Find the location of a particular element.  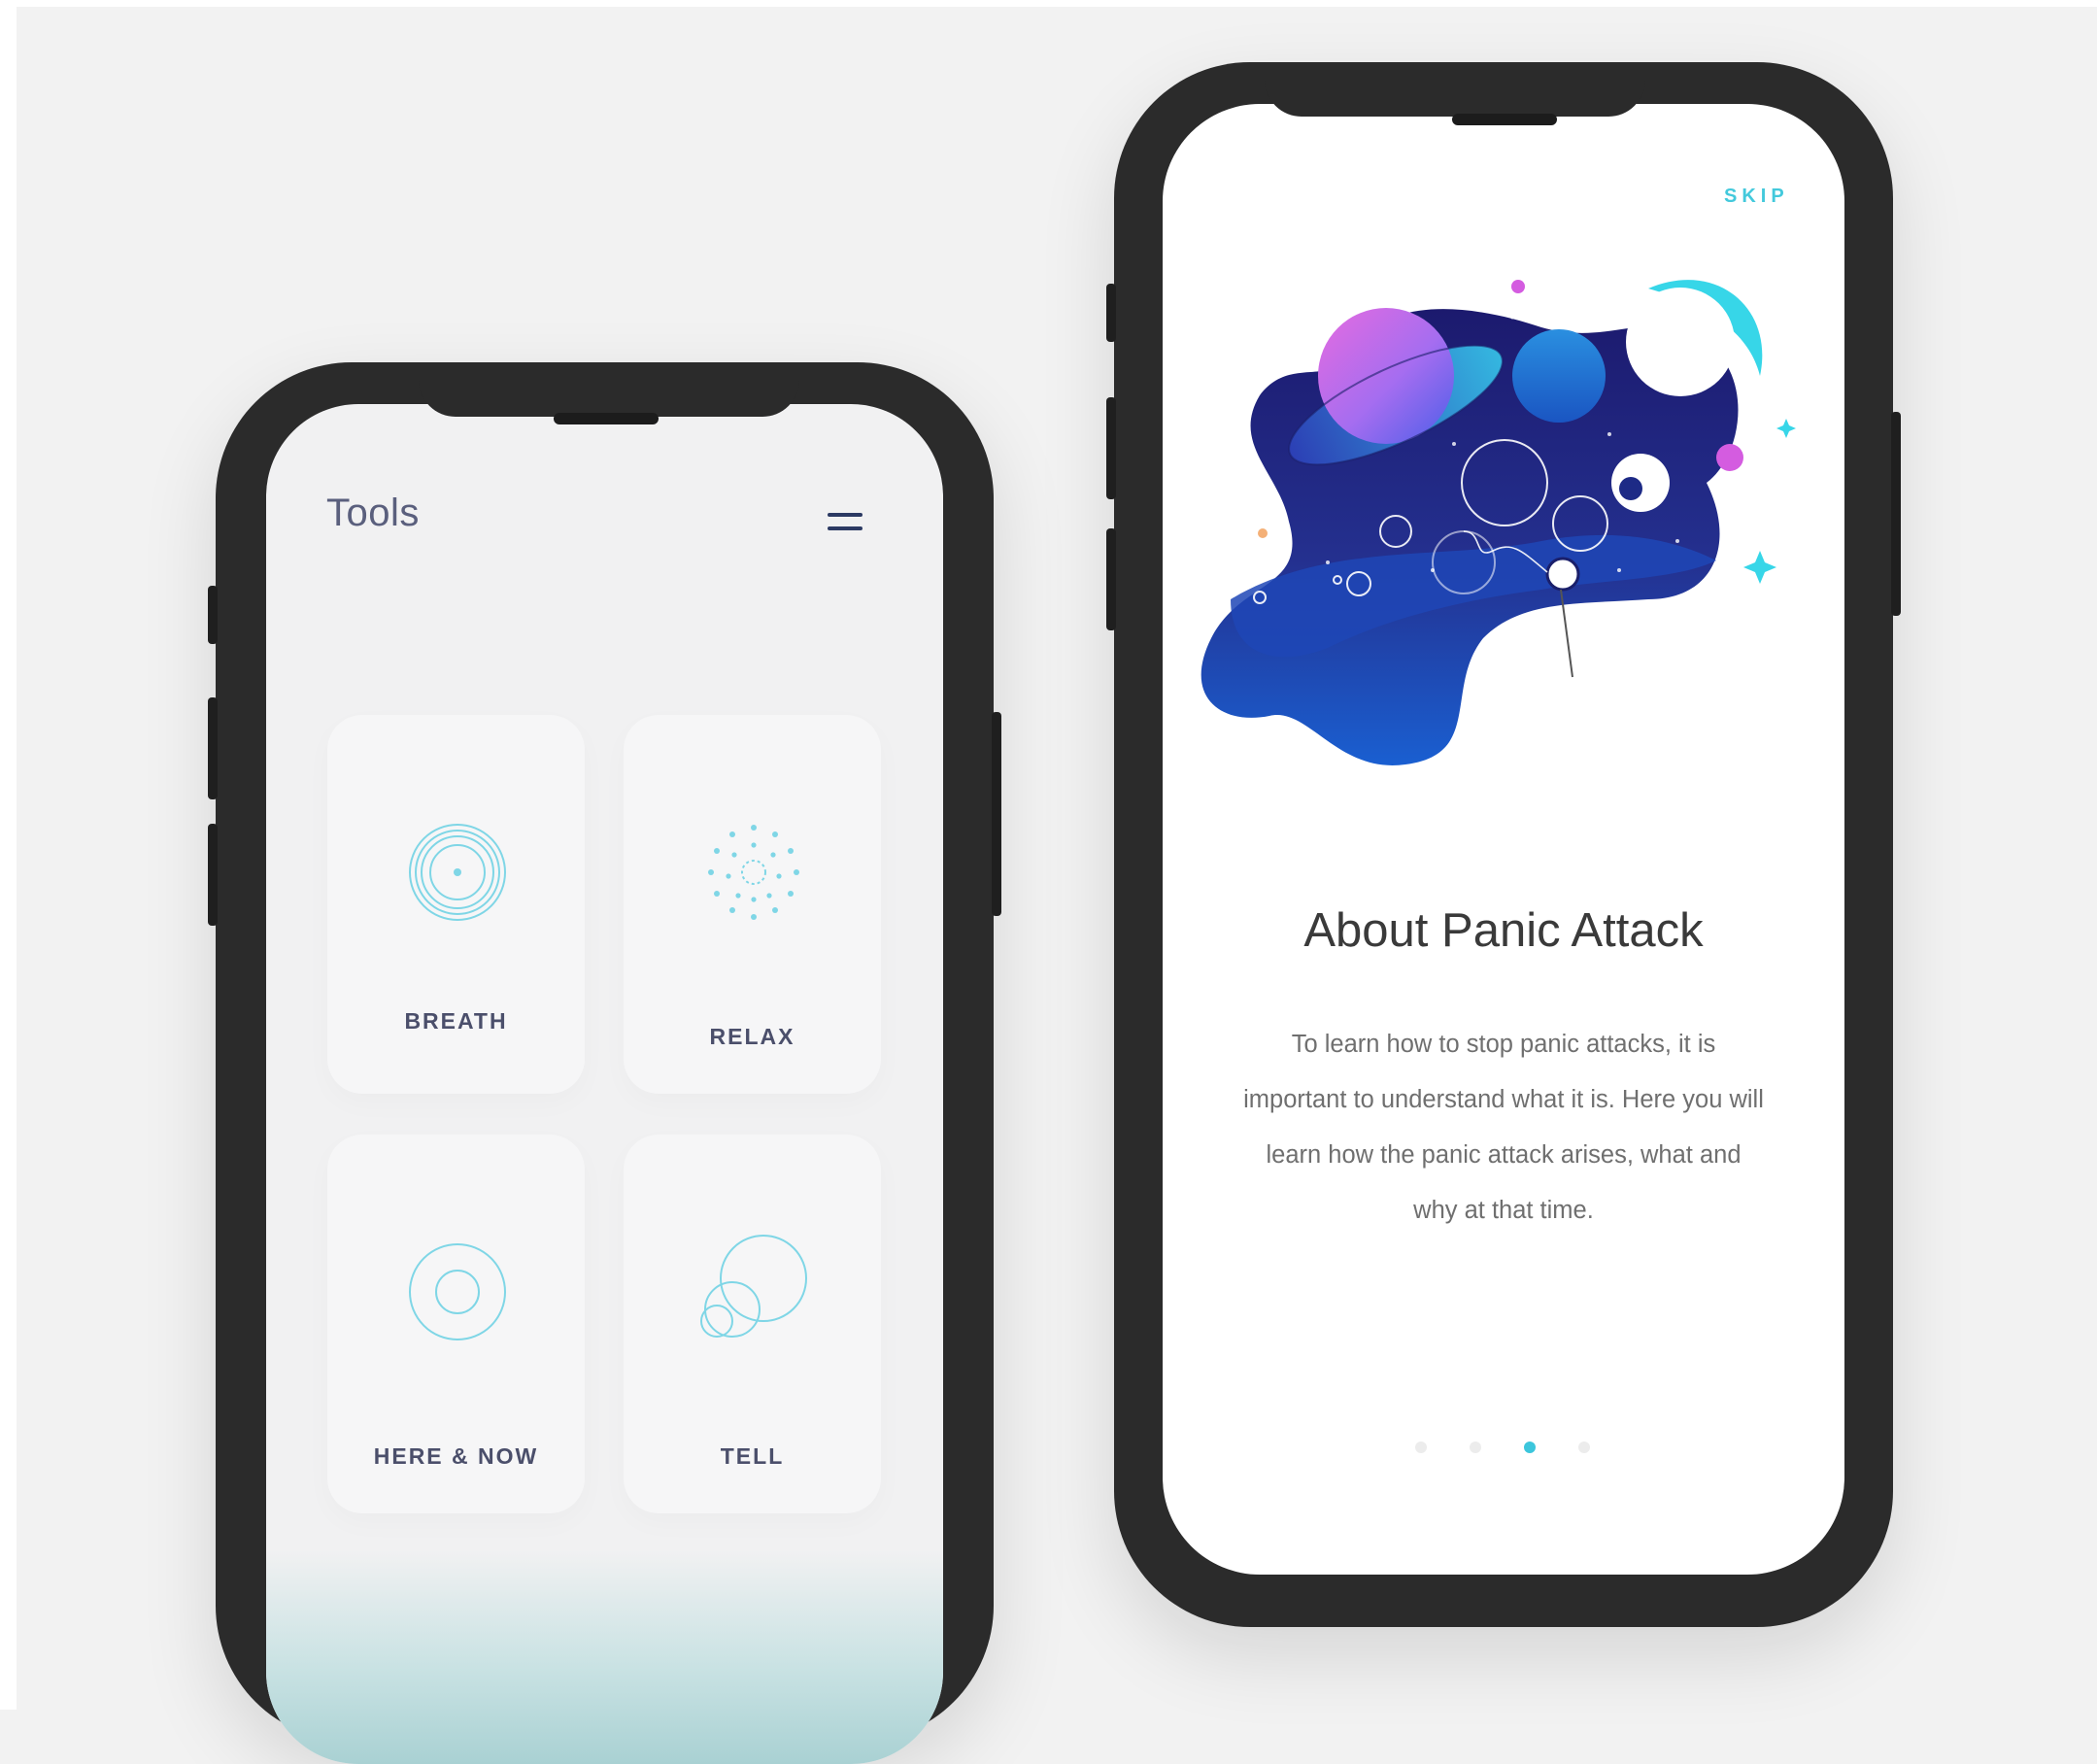

page-dot-active is located at coordinates (1530, 1447).